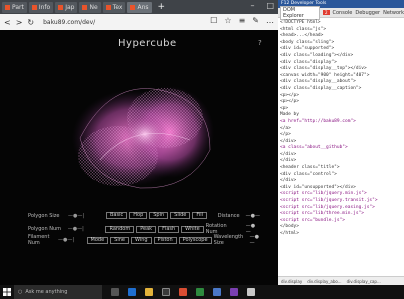  Describe the element at coordinates (342, 234) in the screenshot. I see `dom-node: </html>` at that location.